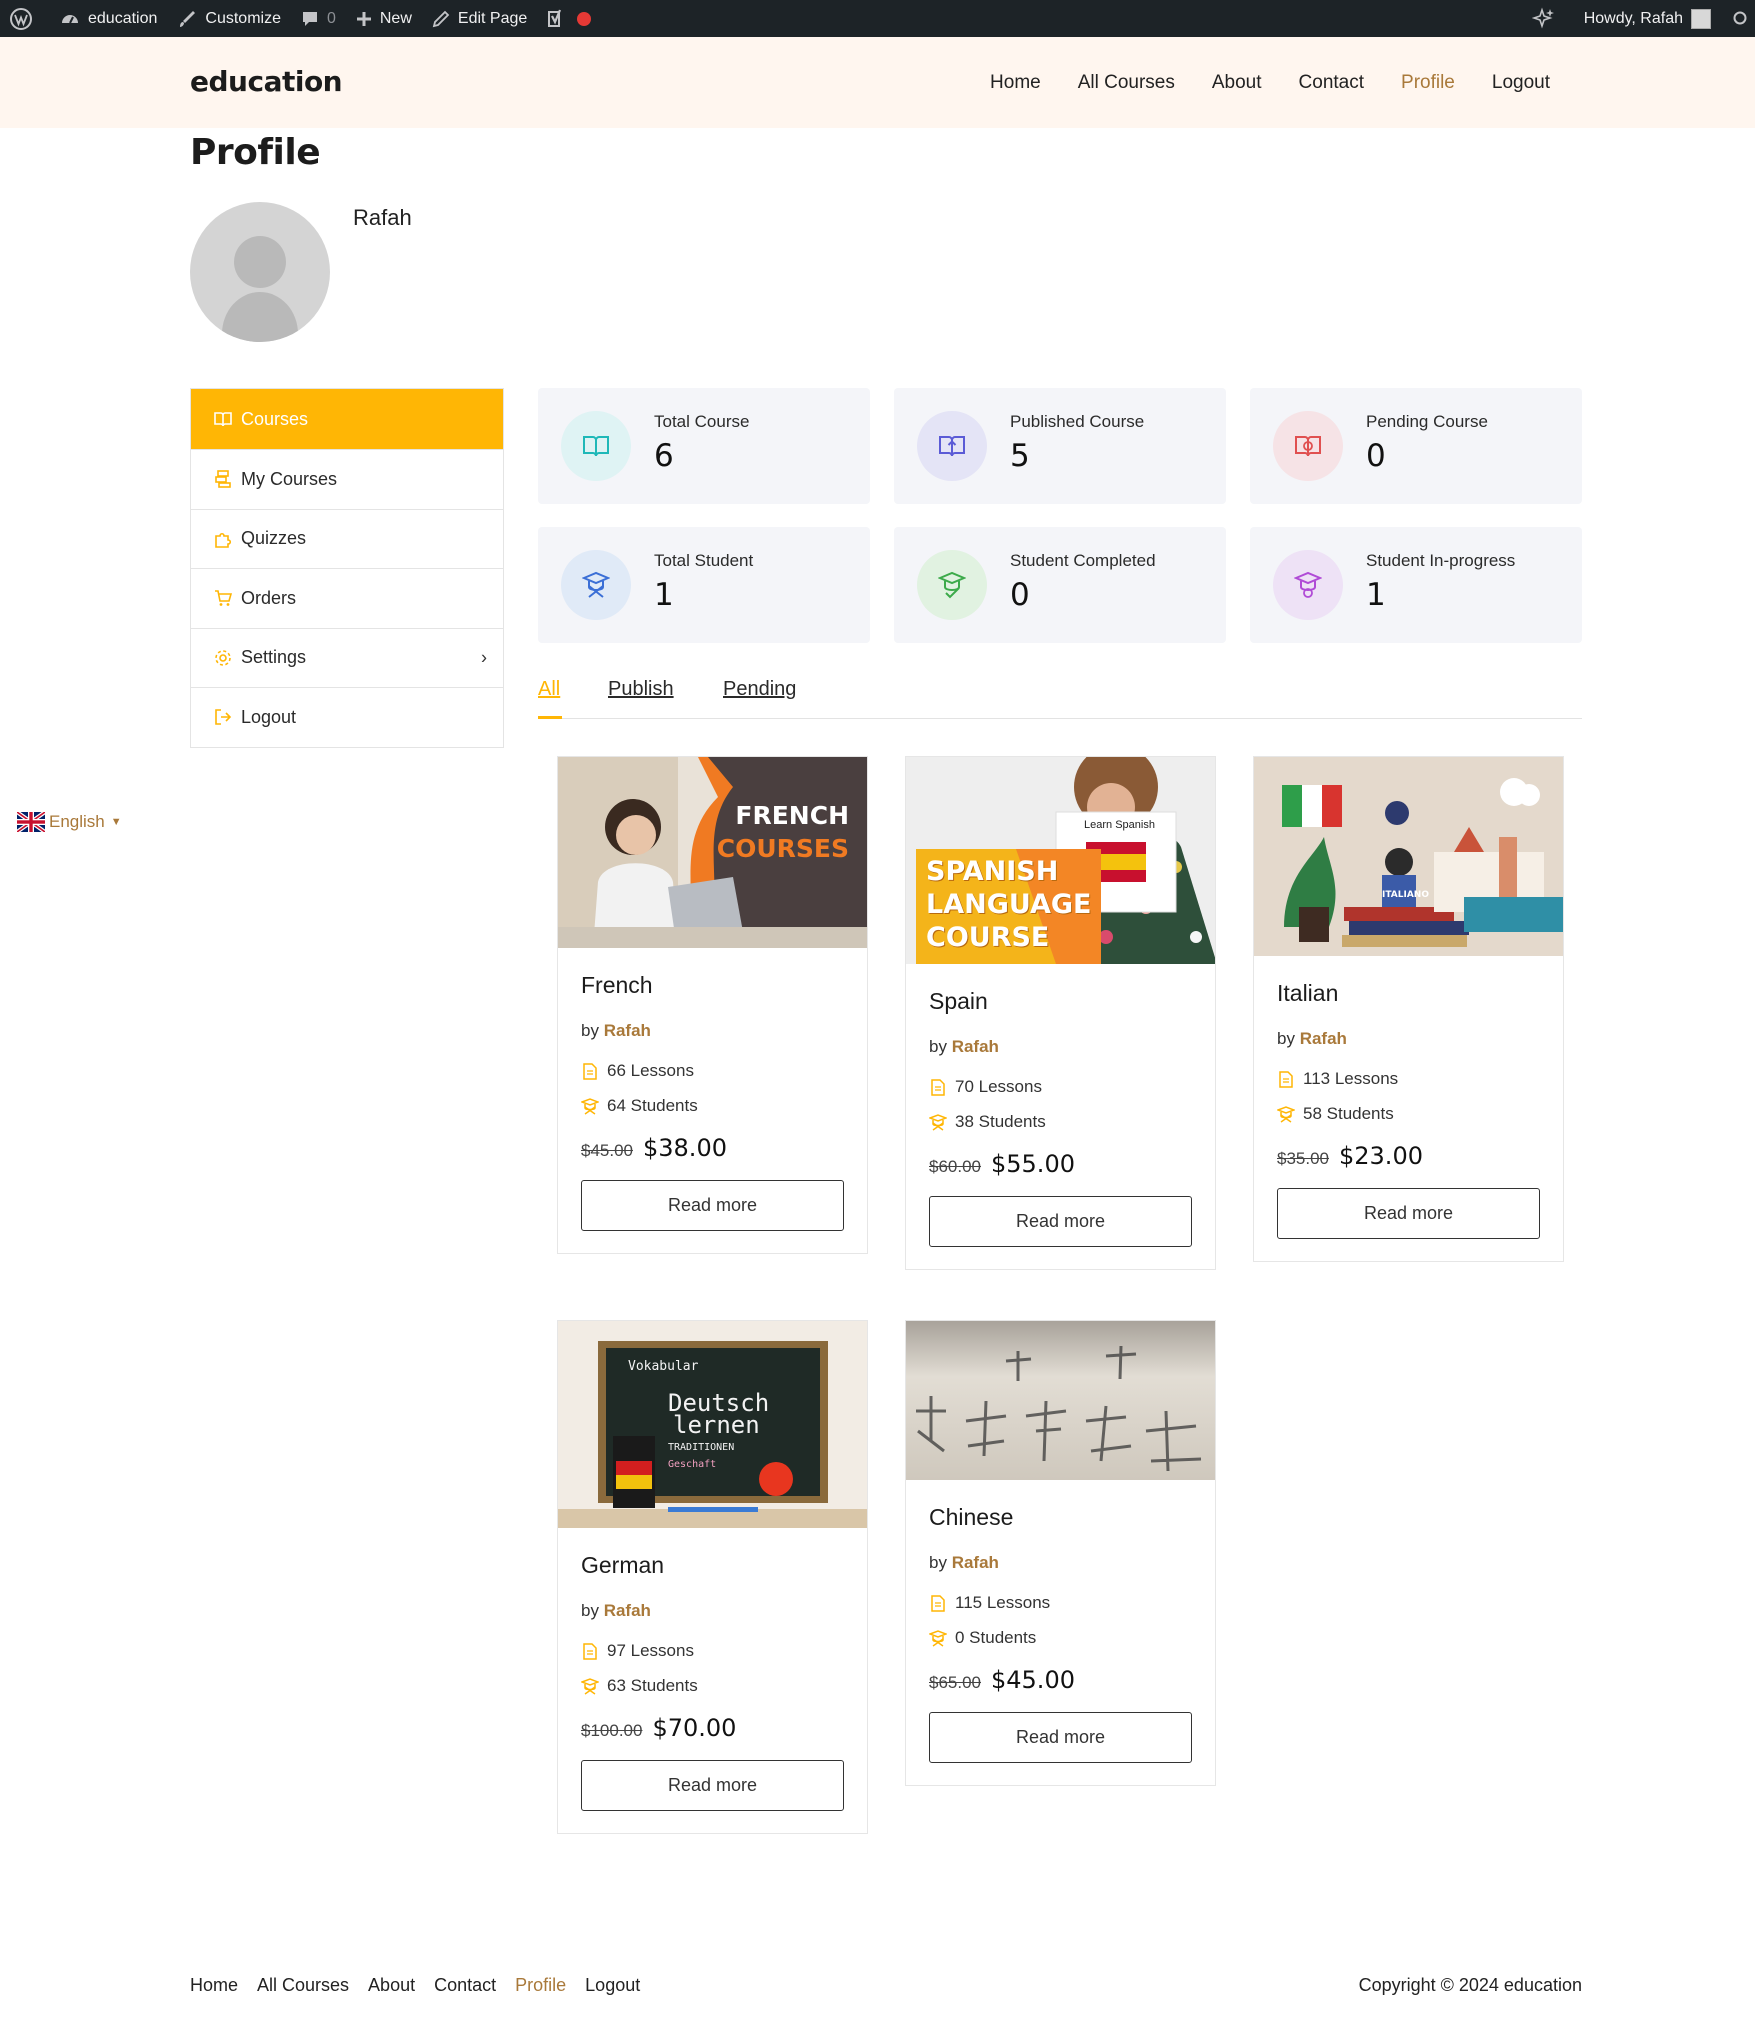  Describe the element at coordinates (663, 1366) in the screenshot. I see `thumb-word-1: Vokabular` at that location.